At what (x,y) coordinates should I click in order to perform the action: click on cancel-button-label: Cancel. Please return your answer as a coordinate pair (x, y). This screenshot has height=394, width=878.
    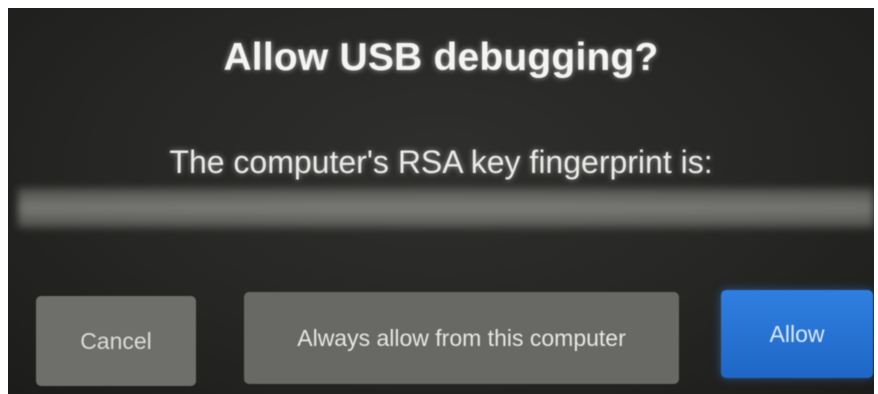
    Looking at the image, I should click on (116, 340).